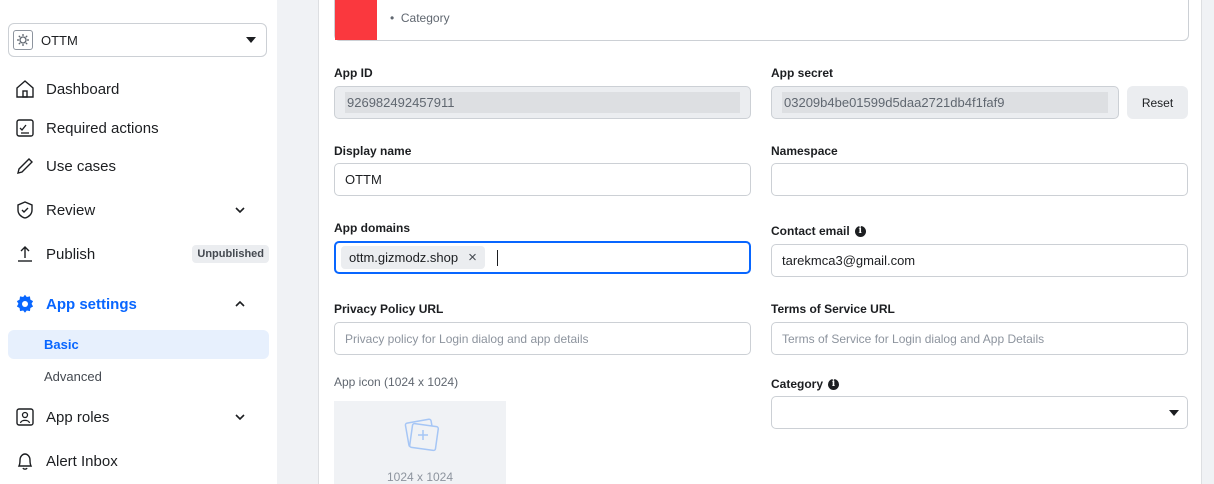 The height and width of the screenshot is (484, 1214). I want to click on sidebar-item-label: App roles, so click(78, 417).